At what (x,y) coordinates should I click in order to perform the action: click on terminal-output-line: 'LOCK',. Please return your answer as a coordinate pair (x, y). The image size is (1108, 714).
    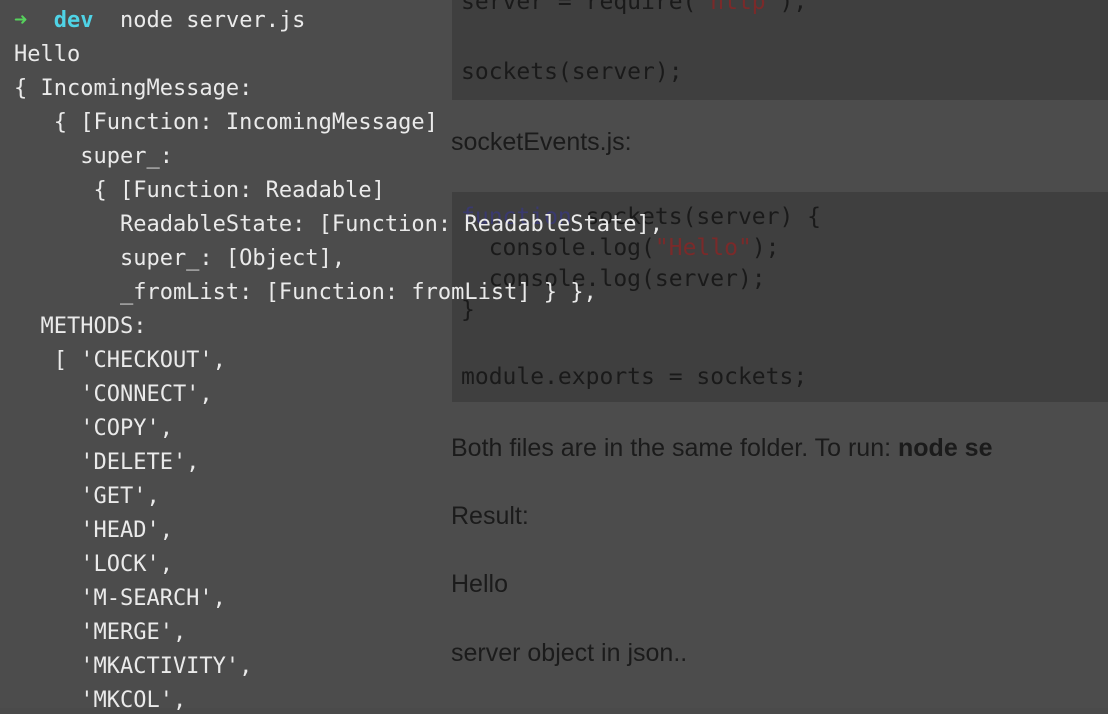
    Looking at the image, I should click on (93, 564).